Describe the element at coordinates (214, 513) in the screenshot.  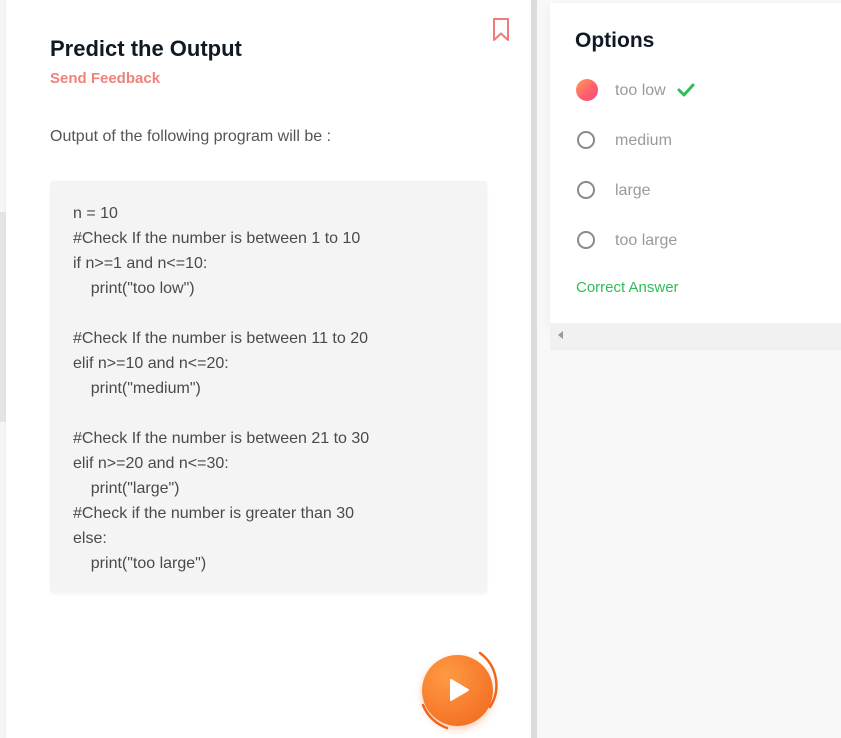
I see `code-line: #Check if the number is greater than 30` at that location.